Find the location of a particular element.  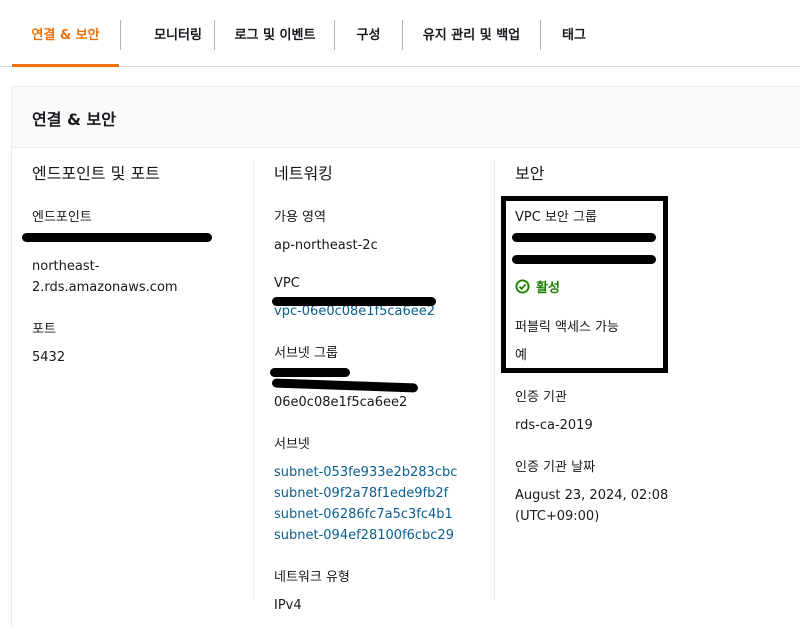

subnet-group-value: 06e0c08e1f5ca6ee2 is located at coordinates (365, 402).